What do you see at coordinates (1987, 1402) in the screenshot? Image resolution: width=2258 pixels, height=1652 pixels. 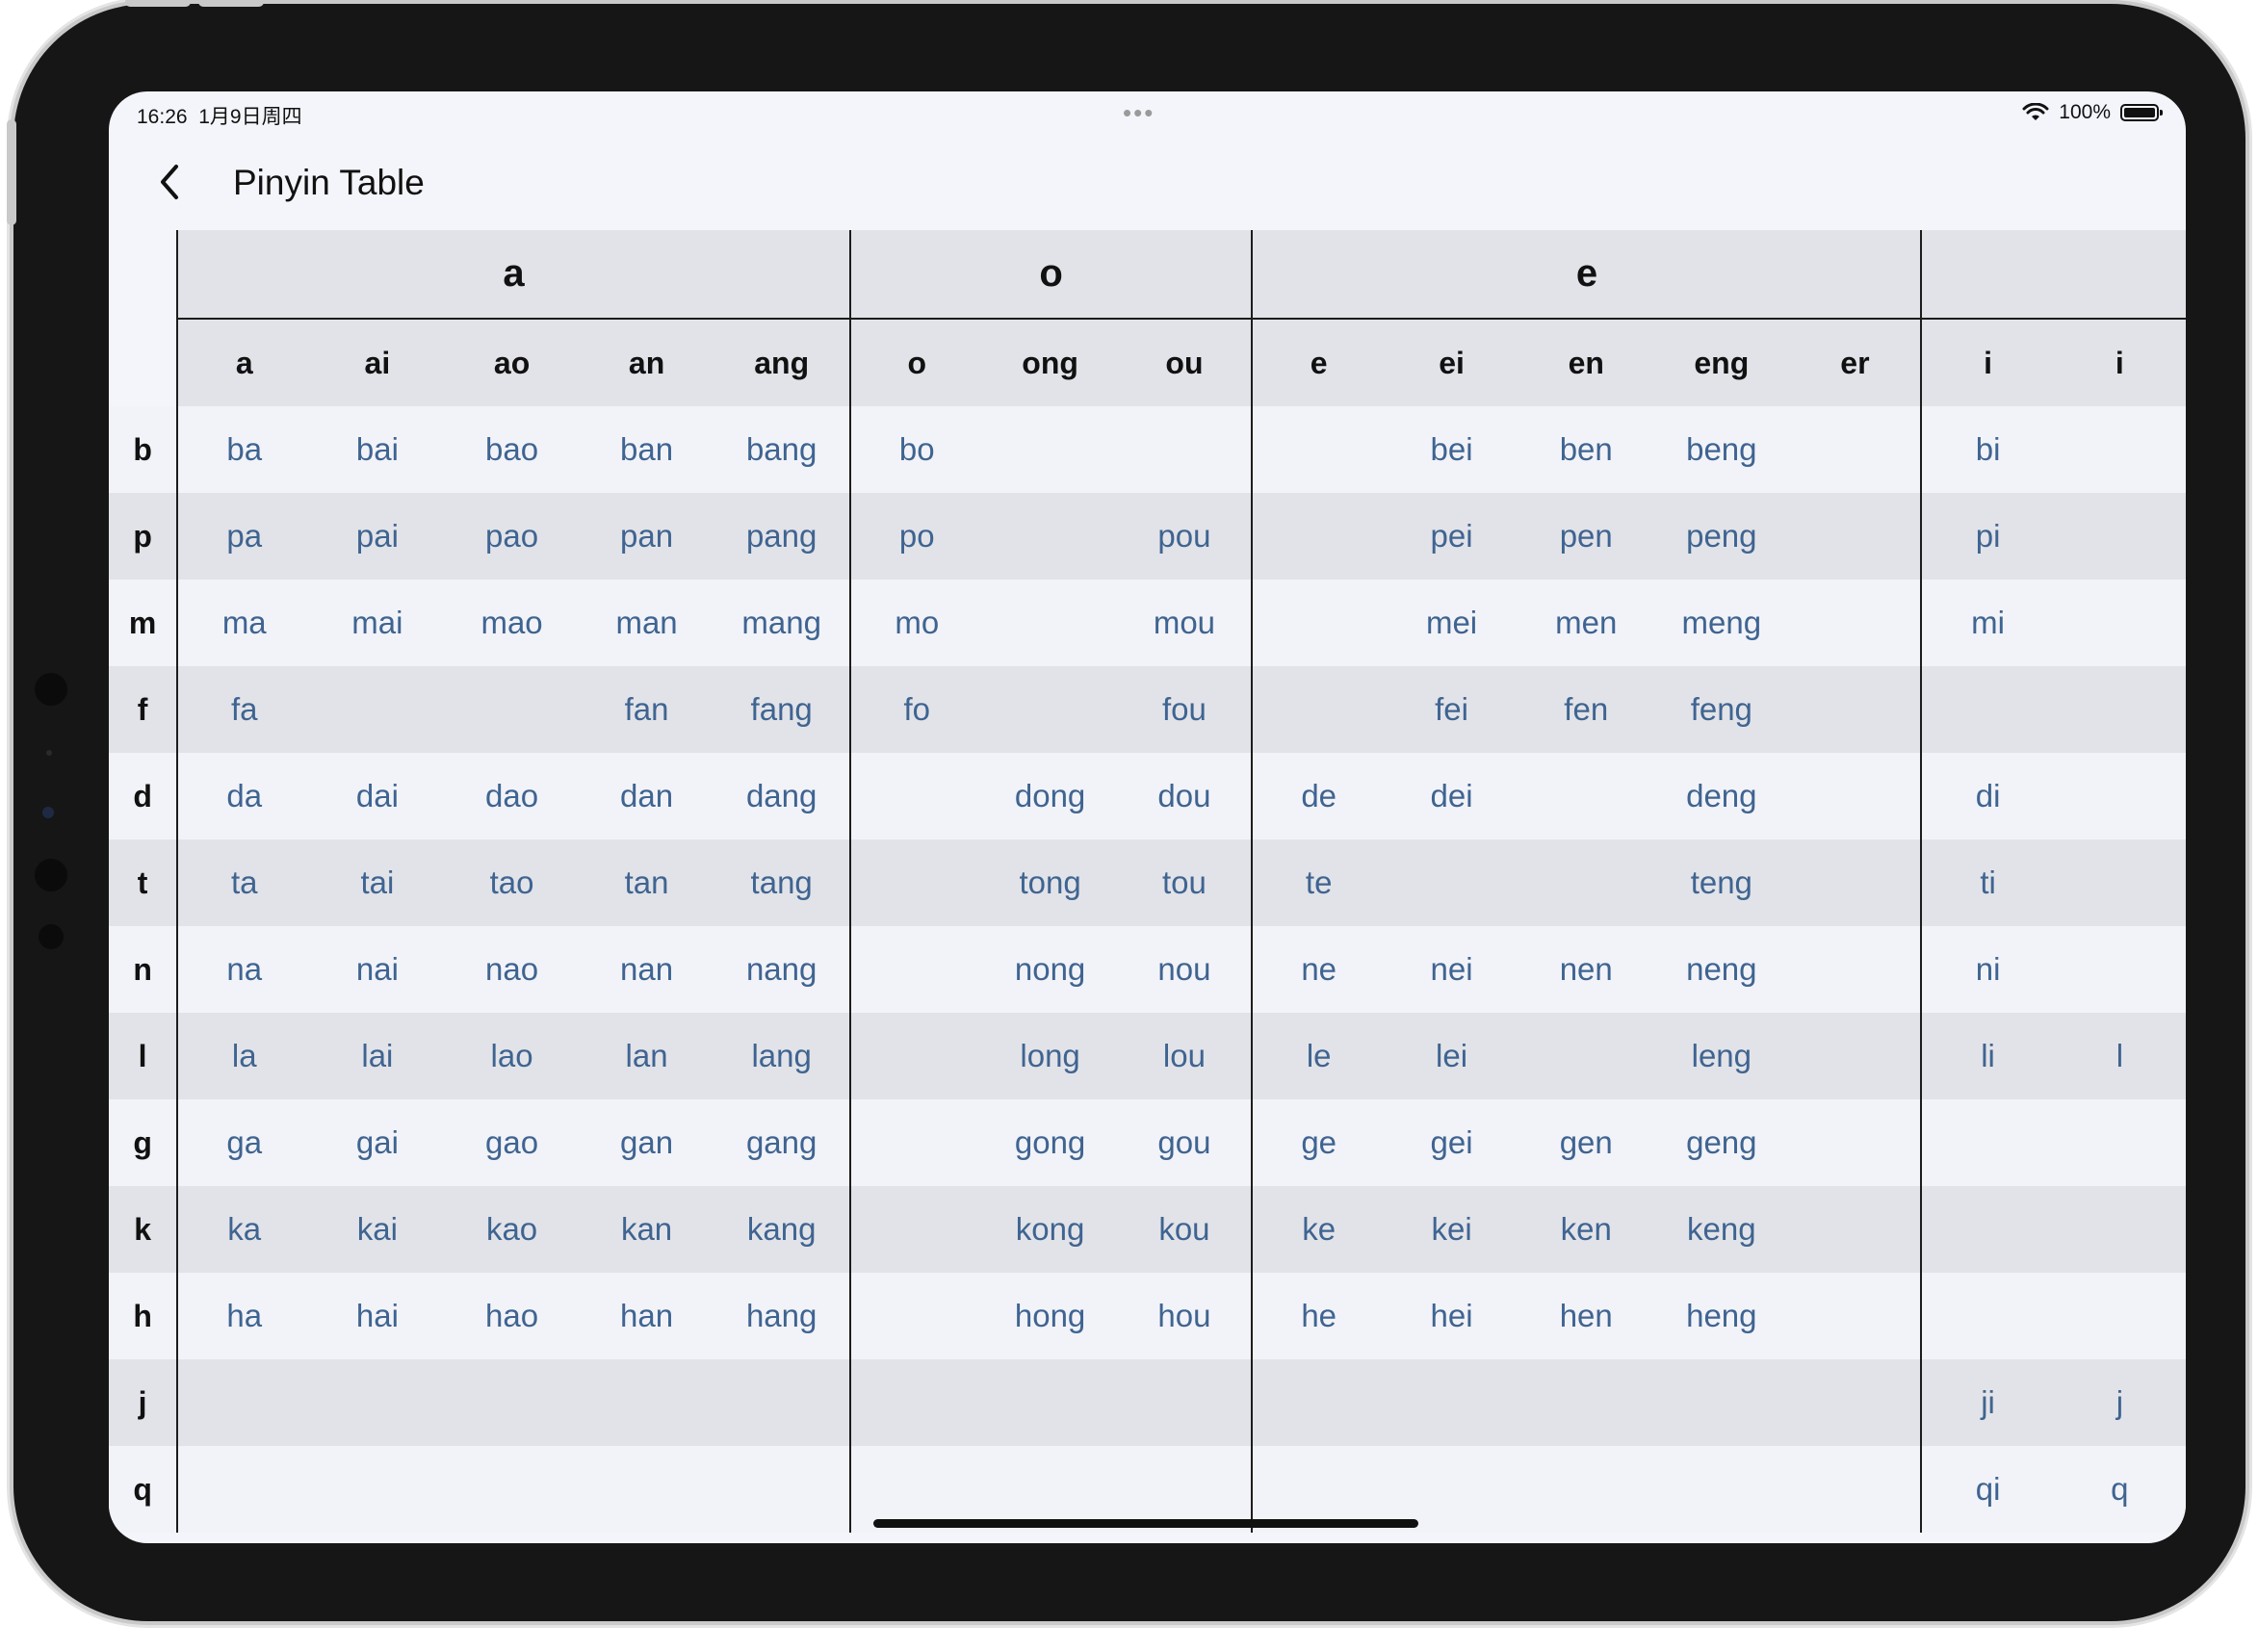 I see `syllable-cell: ji` at bounding box center [1987, 1402].